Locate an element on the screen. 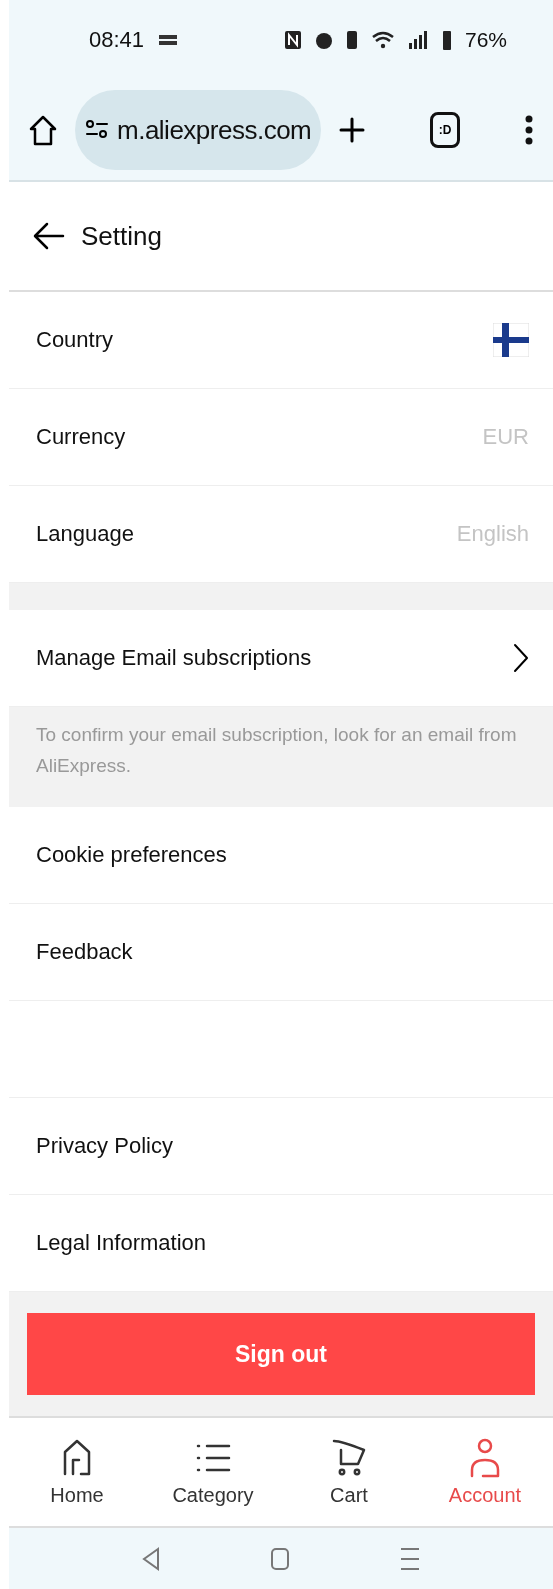 This screenshot has height=1589, width=553. nav-tab: Category is located at coordinates (213, 1472).